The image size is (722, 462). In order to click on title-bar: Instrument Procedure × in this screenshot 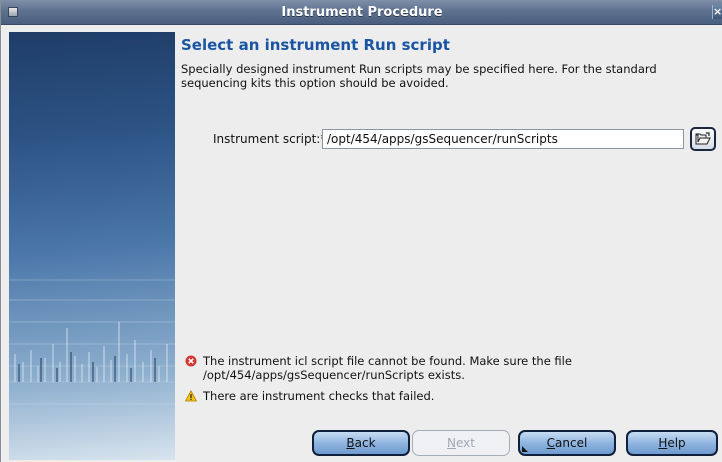, I will do `click(361, 12)`.